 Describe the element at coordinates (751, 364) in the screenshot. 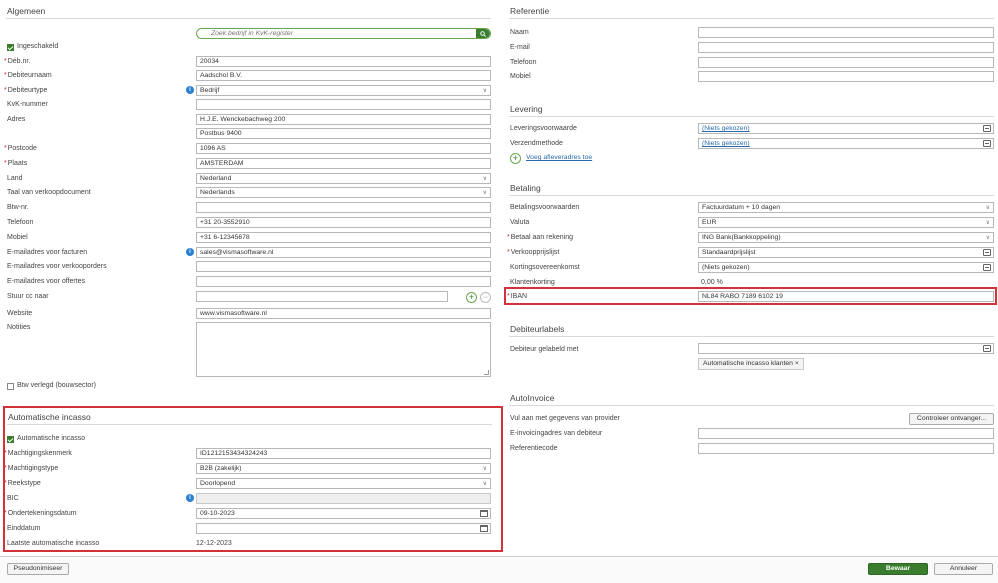

I see `label-tag: Automatische incasso klanten ×` at that location.